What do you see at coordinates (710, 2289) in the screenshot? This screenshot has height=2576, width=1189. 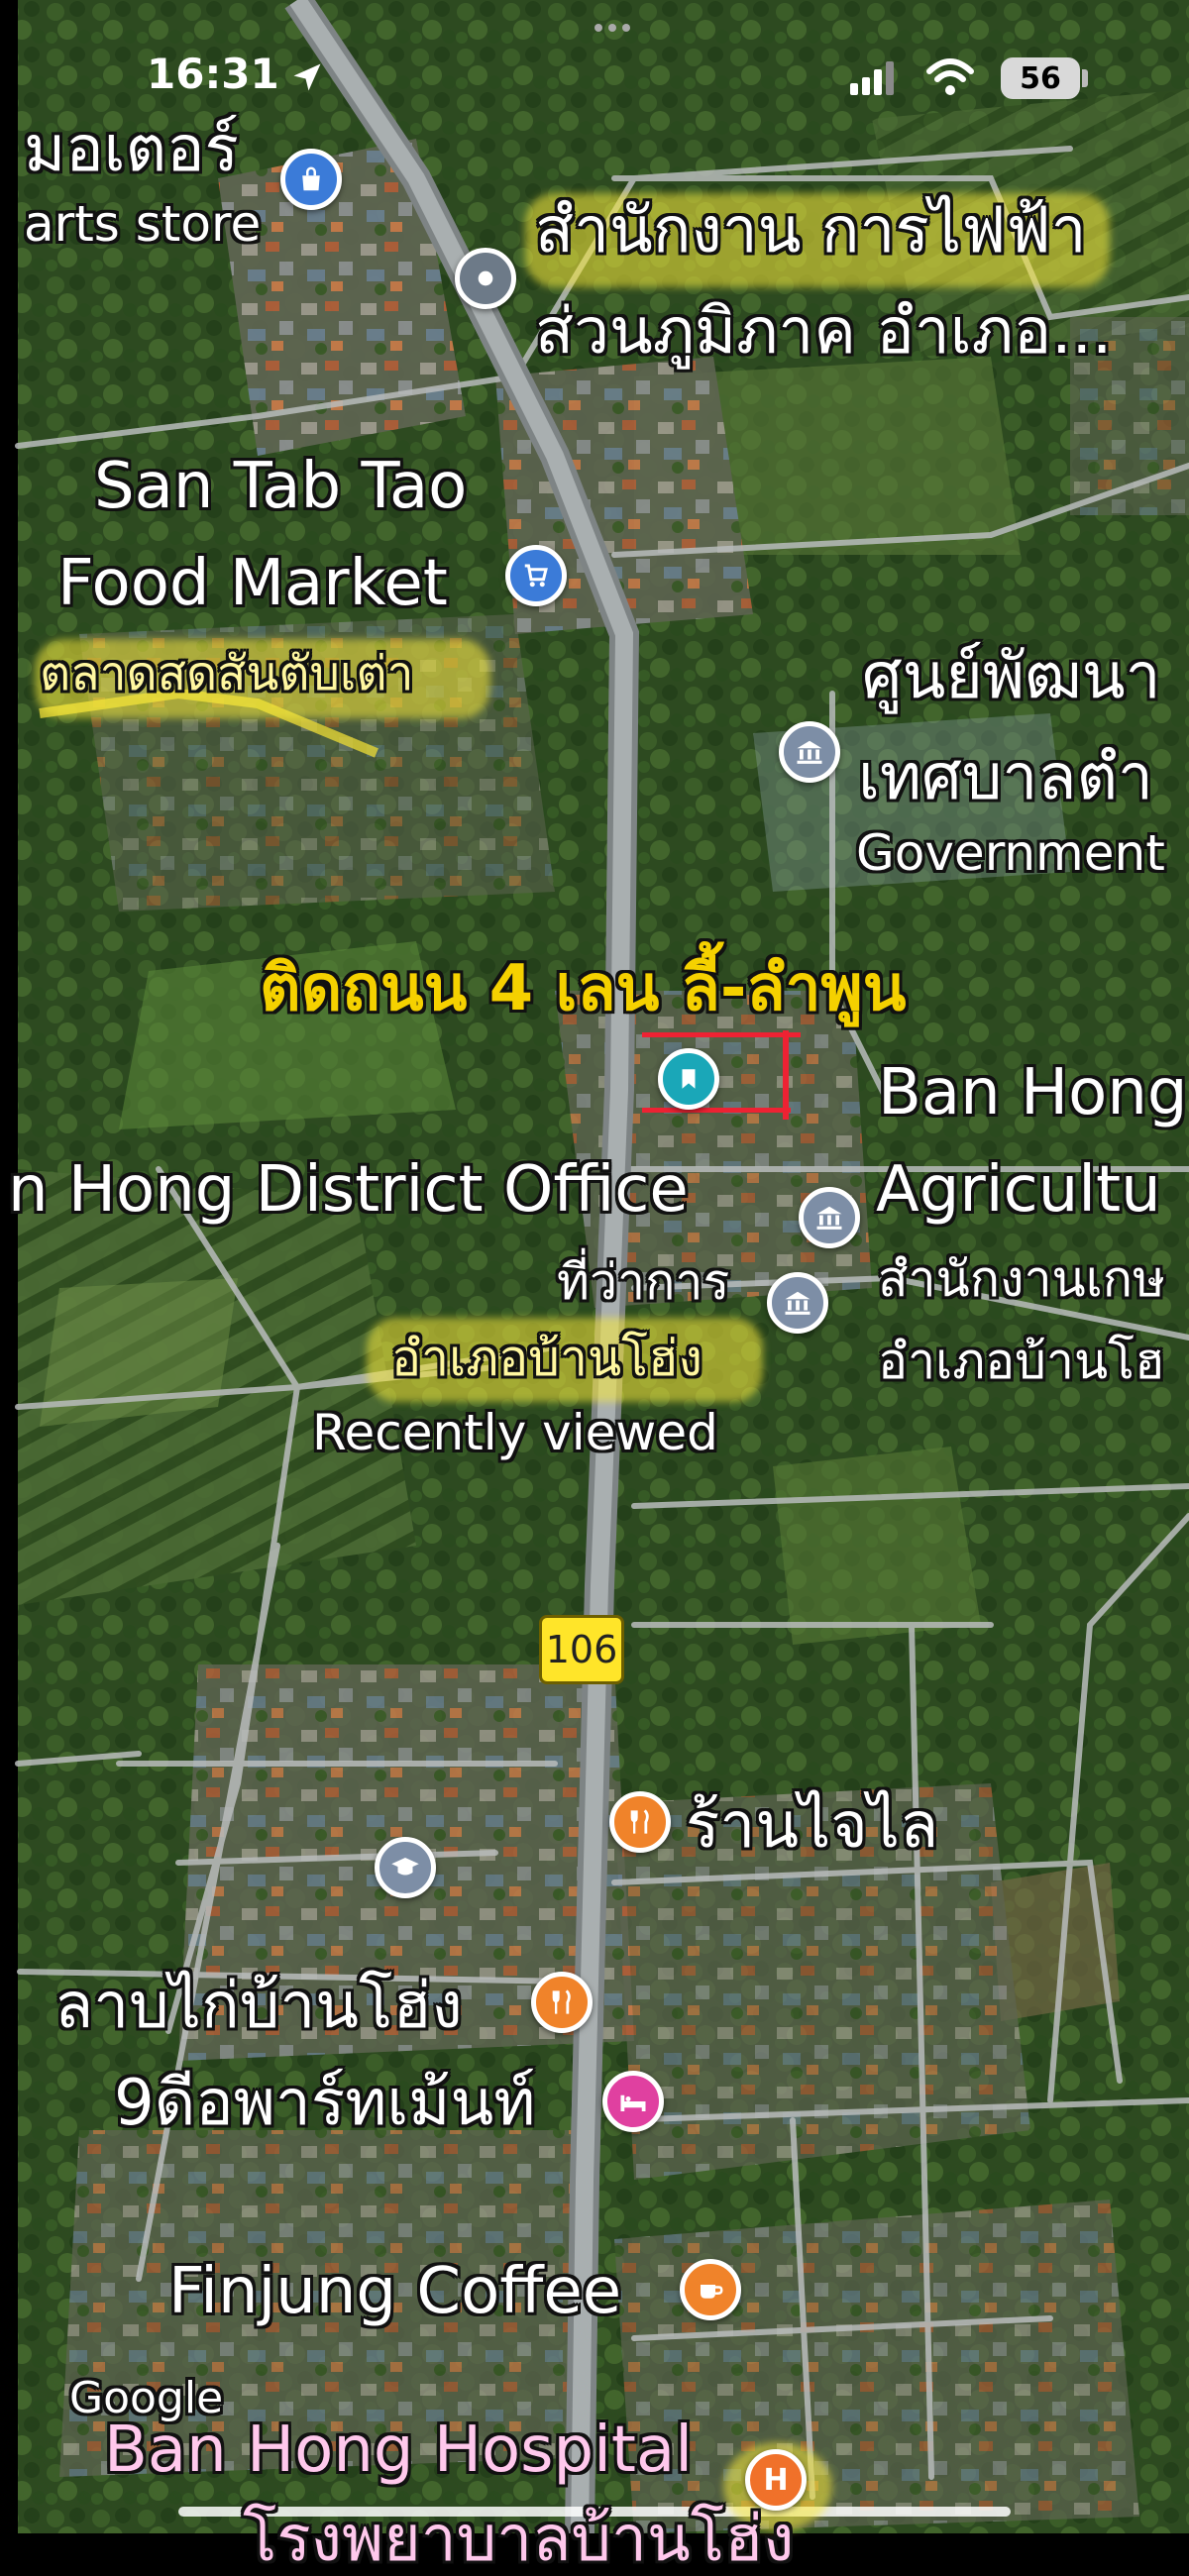 I see `coffee-cup-pin-icon` at bounding box center [710, 2289].